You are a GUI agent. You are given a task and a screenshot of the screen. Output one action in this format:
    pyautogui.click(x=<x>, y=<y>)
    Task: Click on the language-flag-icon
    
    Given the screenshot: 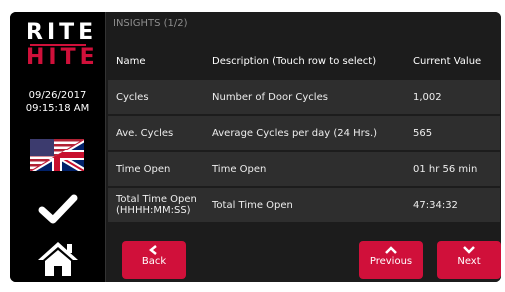 What is the action you would take?
    pyautogui.click(x=57, y=155)
    